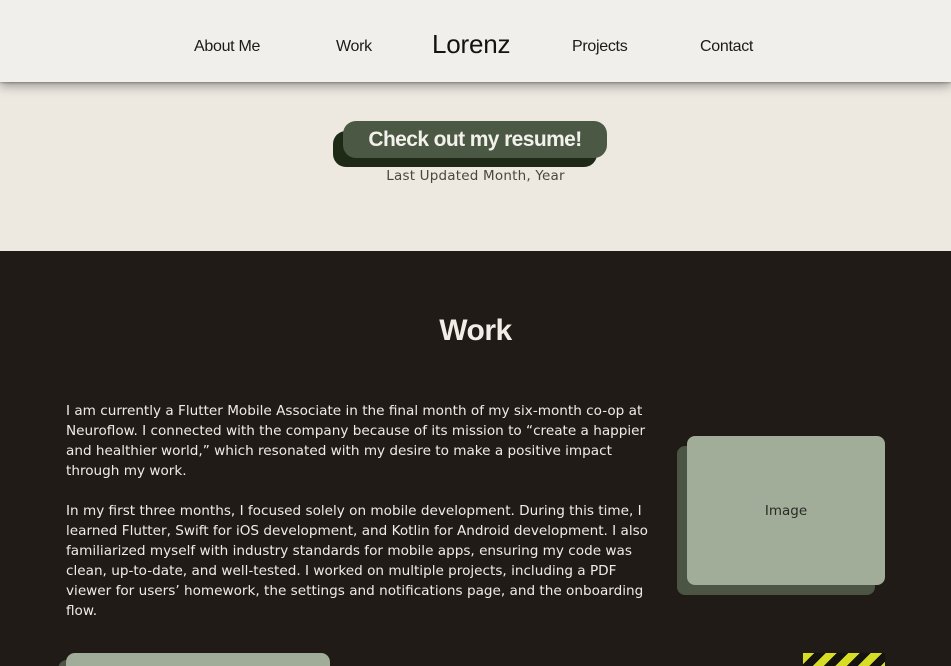 This screenshot has width=951, height=666. I want to click on hazard-stripe-banner, so click(844, 659).